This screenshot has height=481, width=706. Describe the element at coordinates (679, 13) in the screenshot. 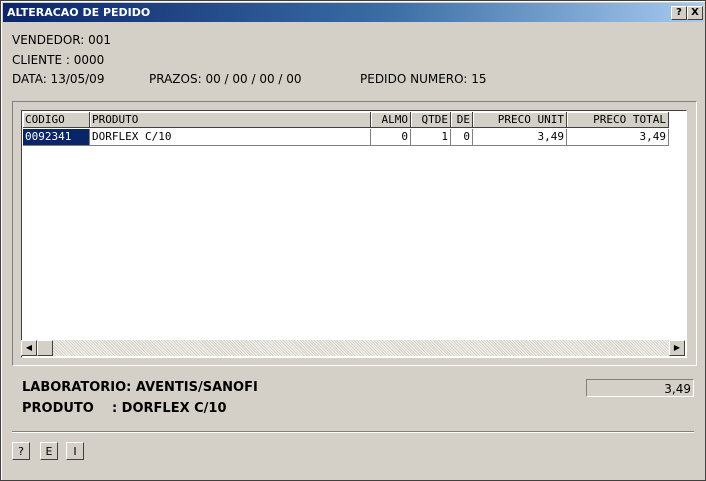

I see `help-title-button: ?` at that location.